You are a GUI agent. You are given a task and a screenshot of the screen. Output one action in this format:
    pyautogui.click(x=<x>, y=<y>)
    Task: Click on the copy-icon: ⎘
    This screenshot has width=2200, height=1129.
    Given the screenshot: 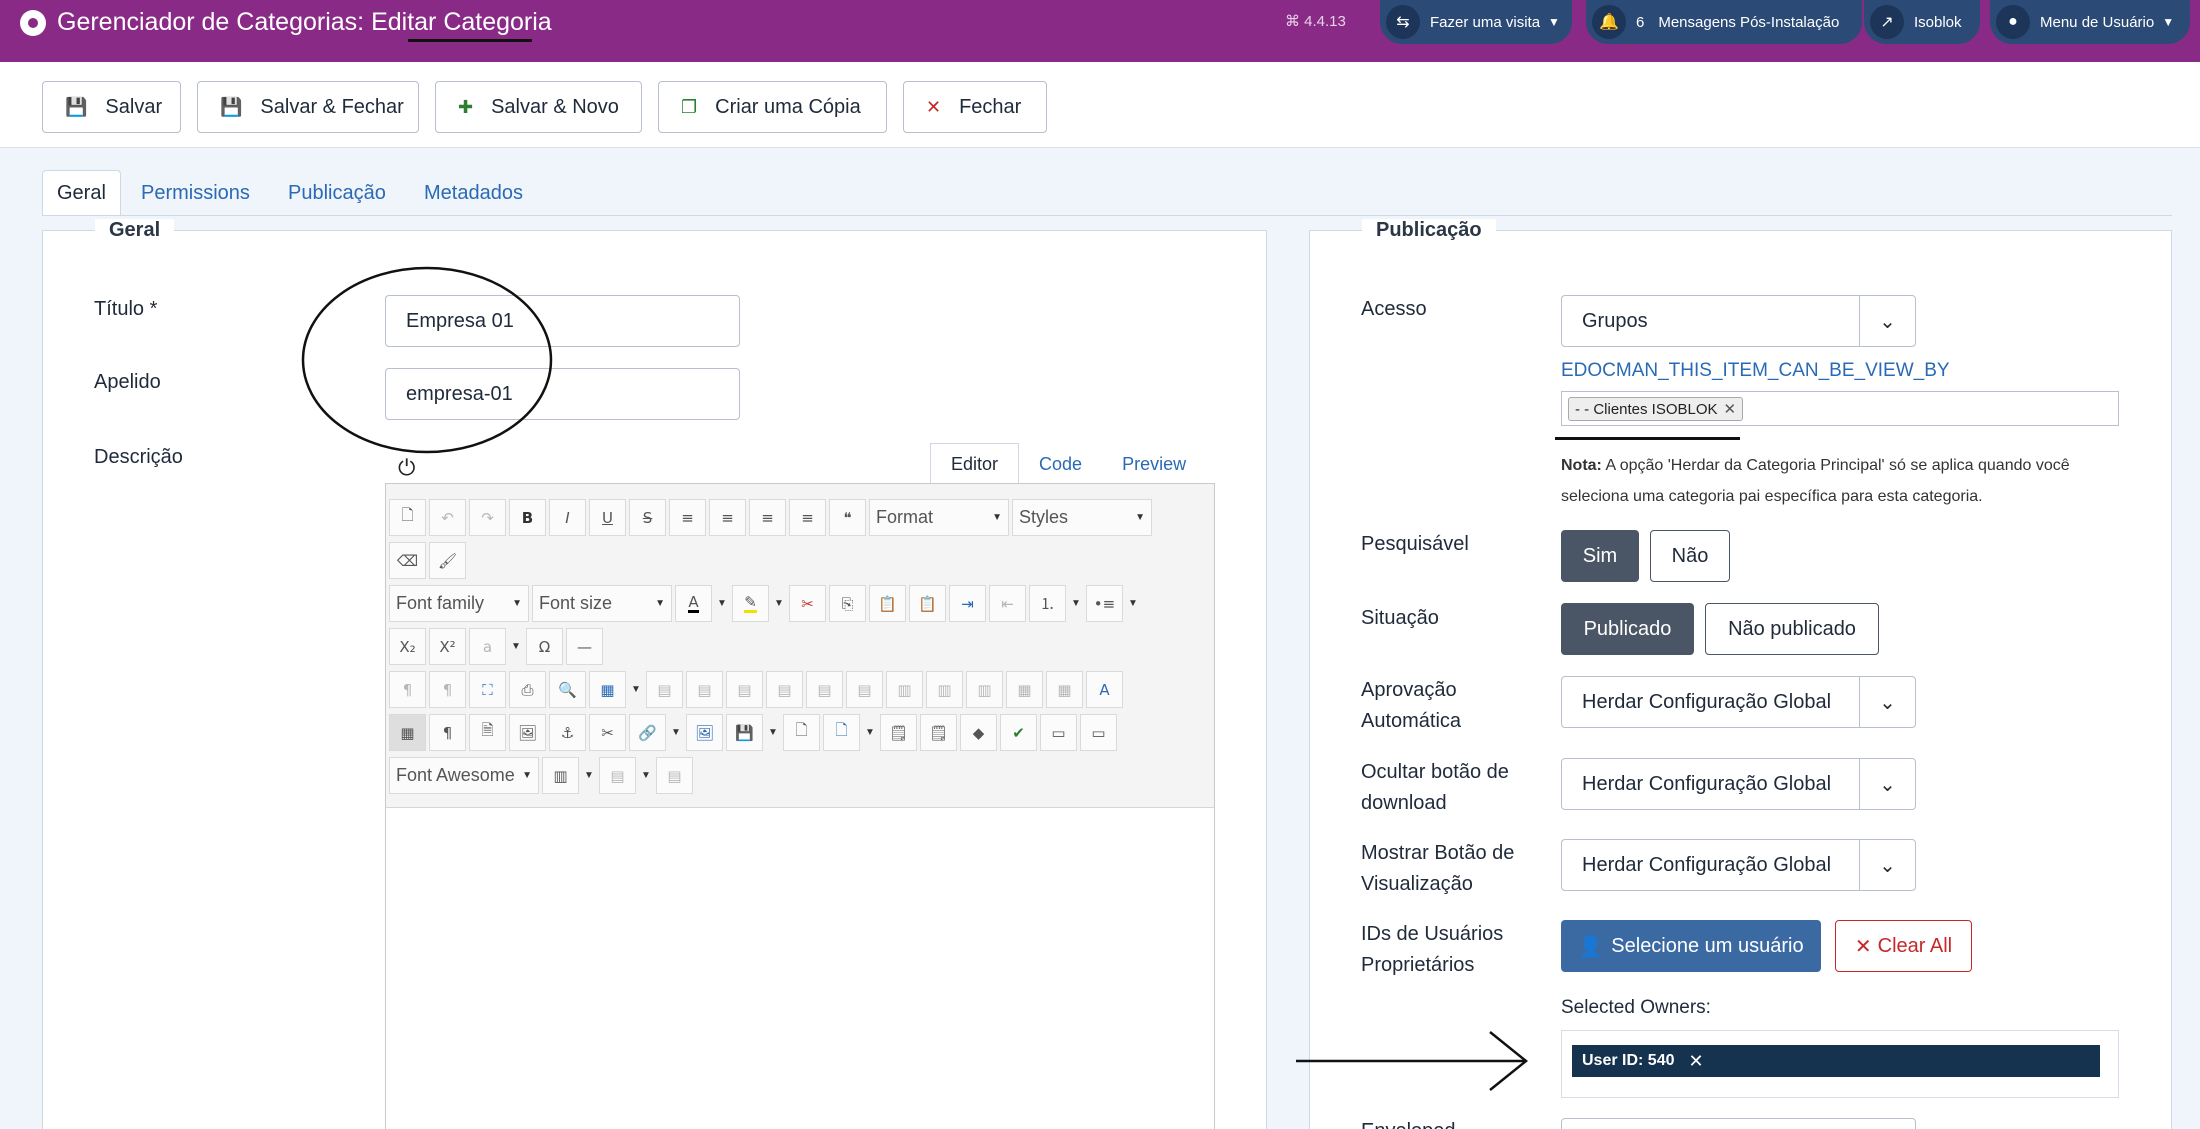 What is the action you would take?
    pyautogui.click(x=847, y=603)
    